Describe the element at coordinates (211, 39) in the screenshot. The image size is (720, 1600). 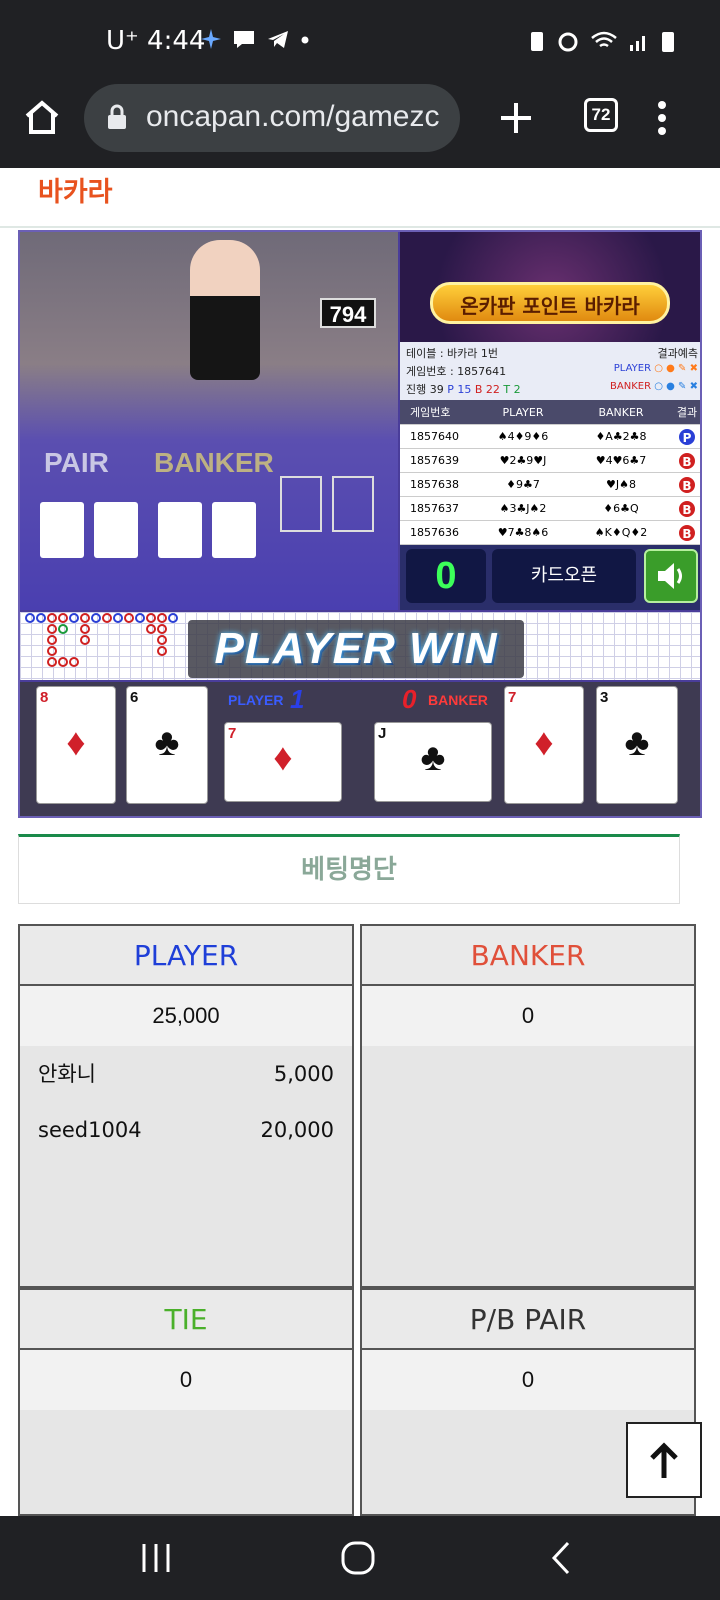
I see `sparkle-icon` at that location.